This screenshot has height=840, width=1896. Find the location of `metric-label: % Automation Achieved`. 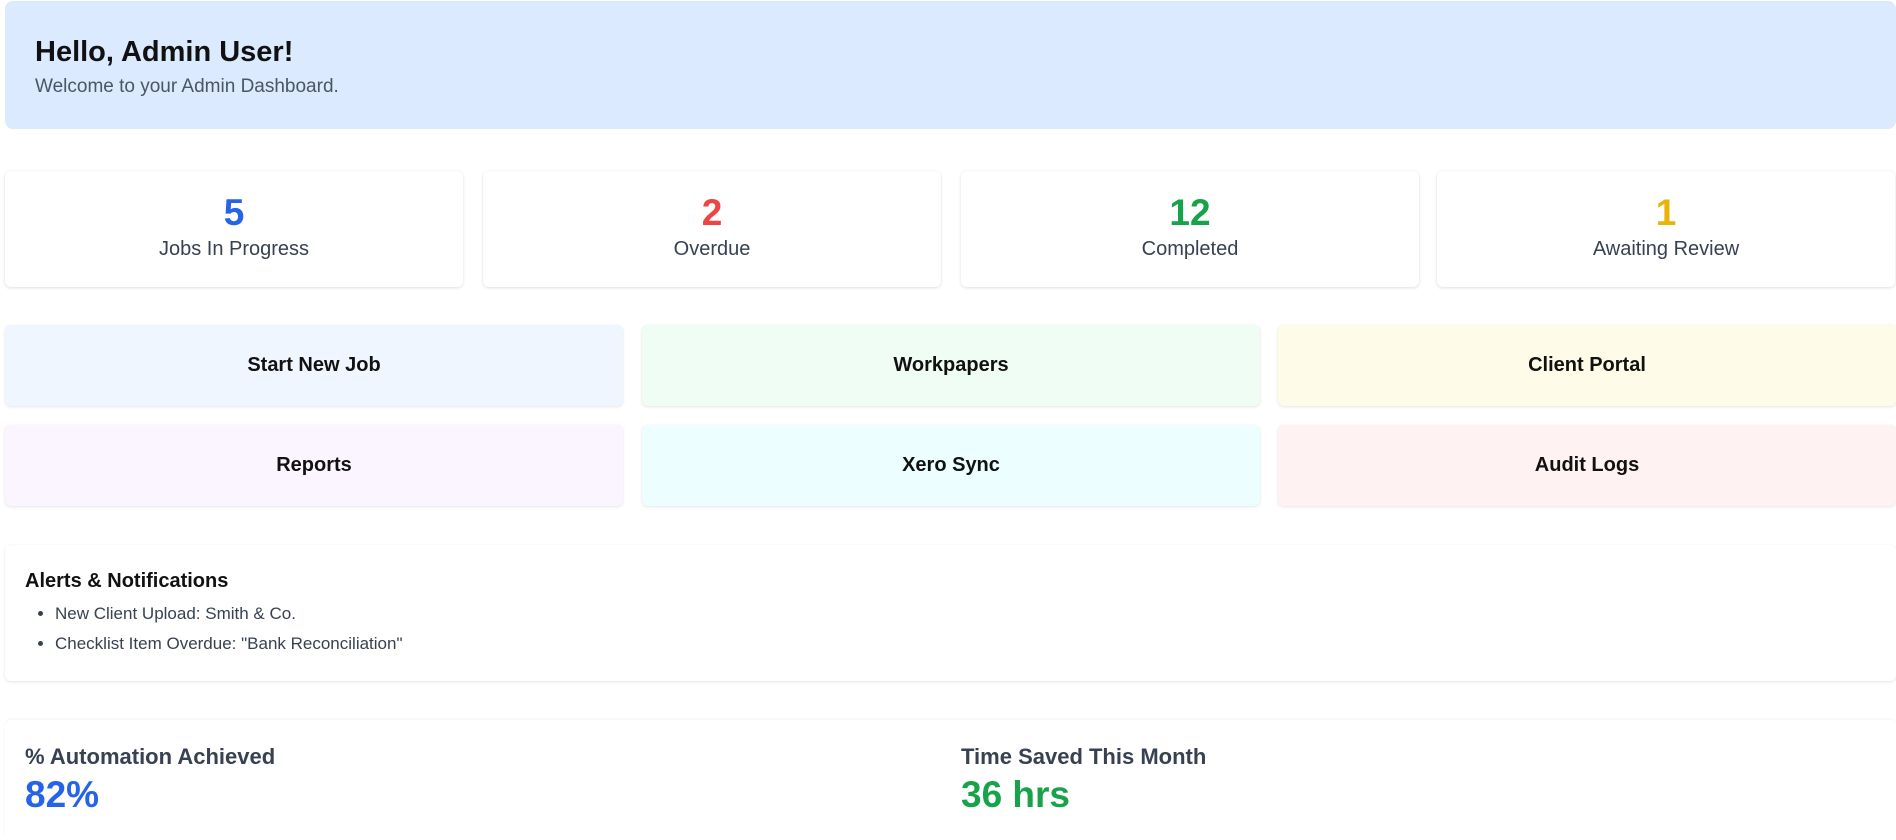

metric-label: % Automation Achieved is located at coordinates (150, 756).